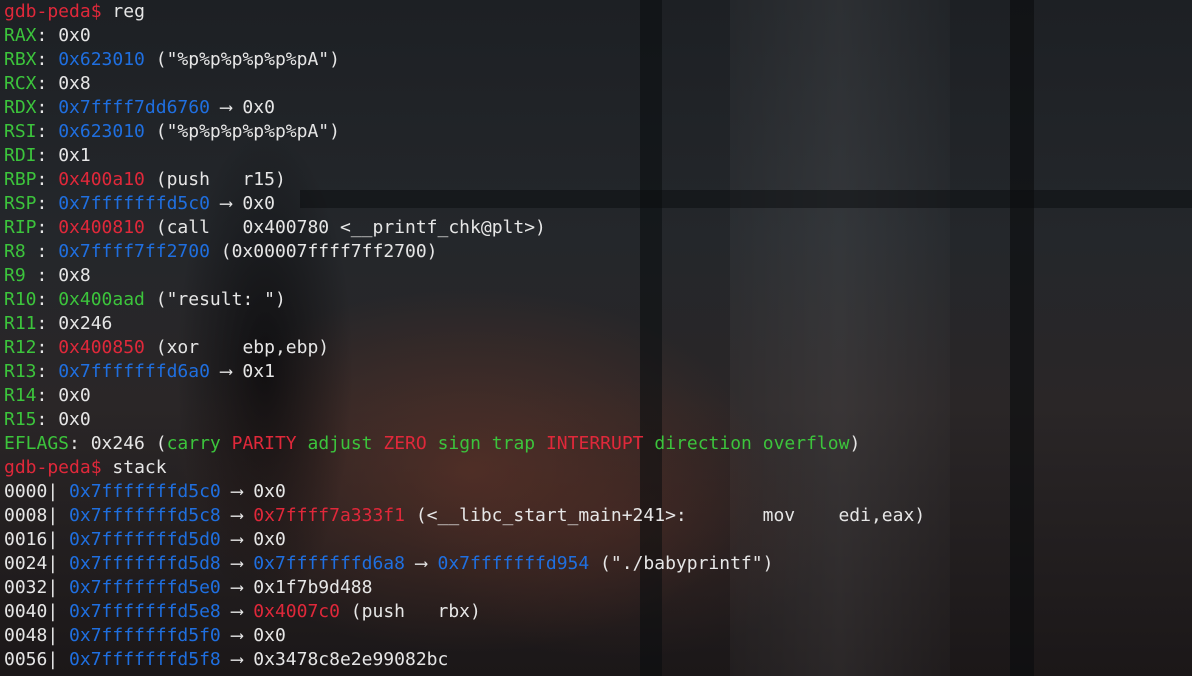 This screenshot has height=676, width=1192. What do you see at coordinates (145, 515) in the screenshot?
I see `stack-address: 0x7fffffffd5c8` at bounding box center [145, 515].